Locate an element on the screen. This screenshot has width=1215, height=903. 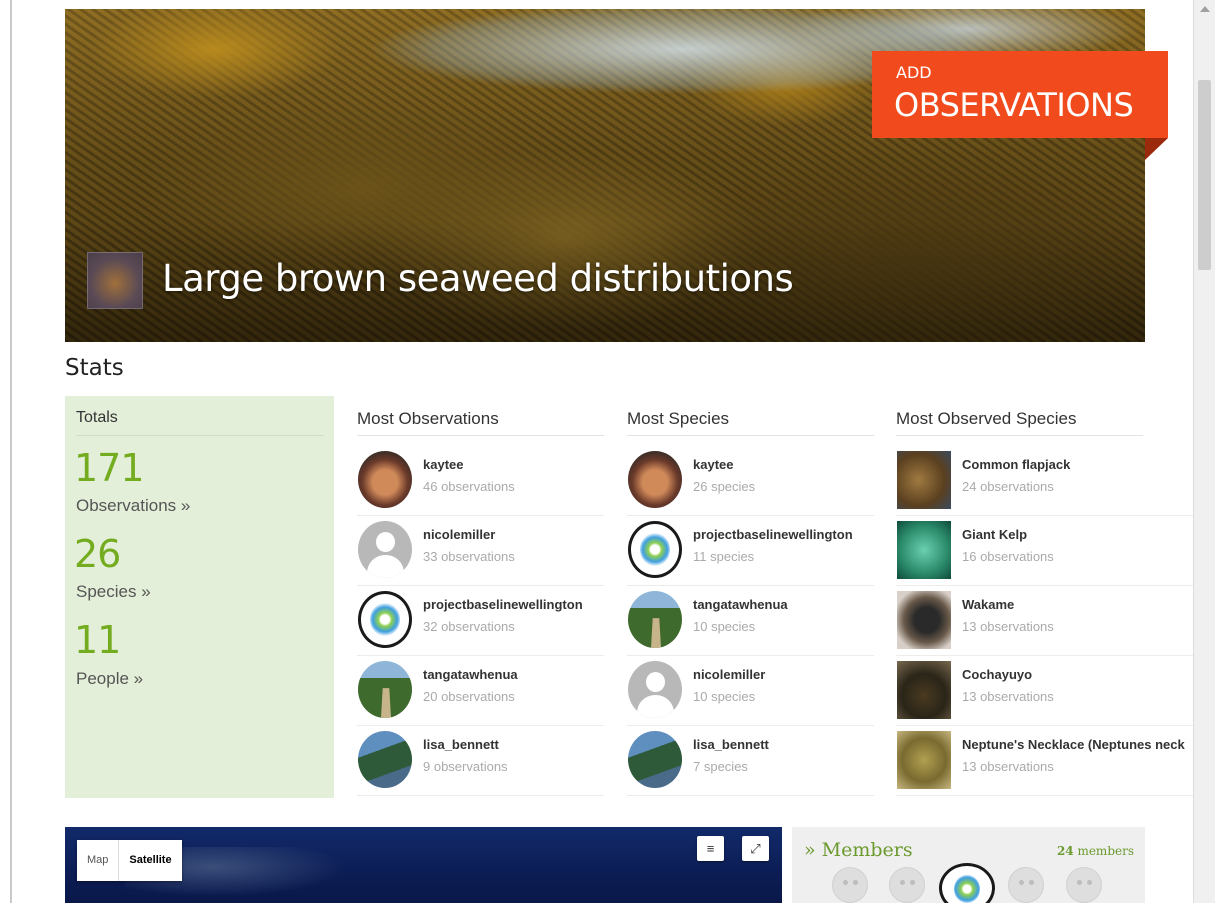
members-count-number: 24 is located at coordinates (1065, 851).